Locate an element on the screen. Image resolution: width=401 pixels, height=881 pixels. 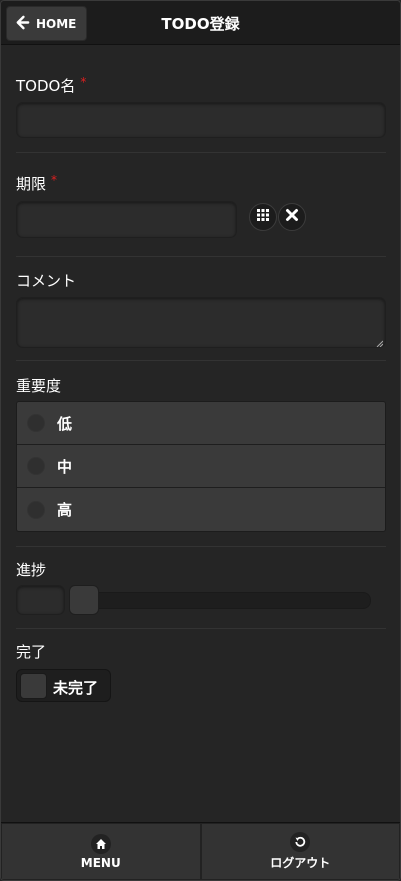
deadline-input is located at coordinates (126, 219).